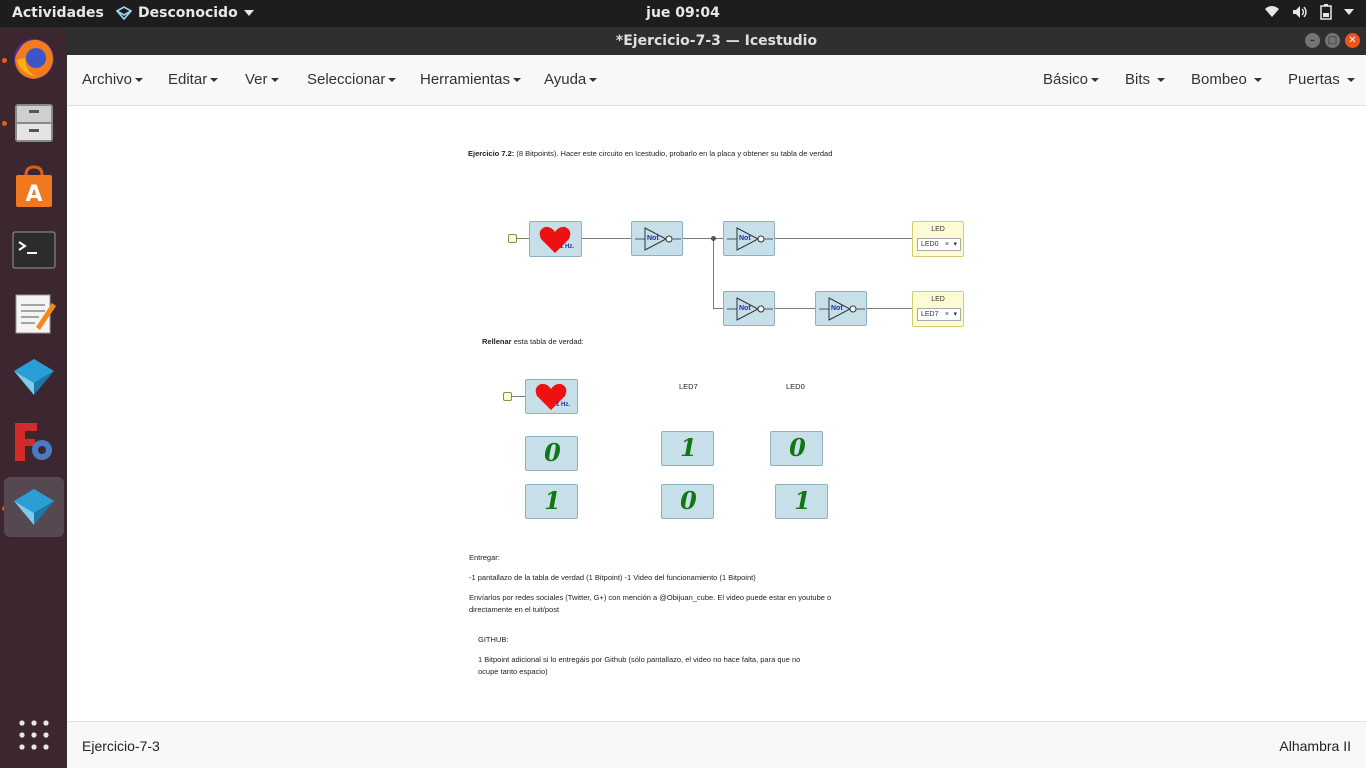  I want to click on window-titlebar: *Ejercicio-7-3 — Icestudio – □ ✕, so click(716, 41).